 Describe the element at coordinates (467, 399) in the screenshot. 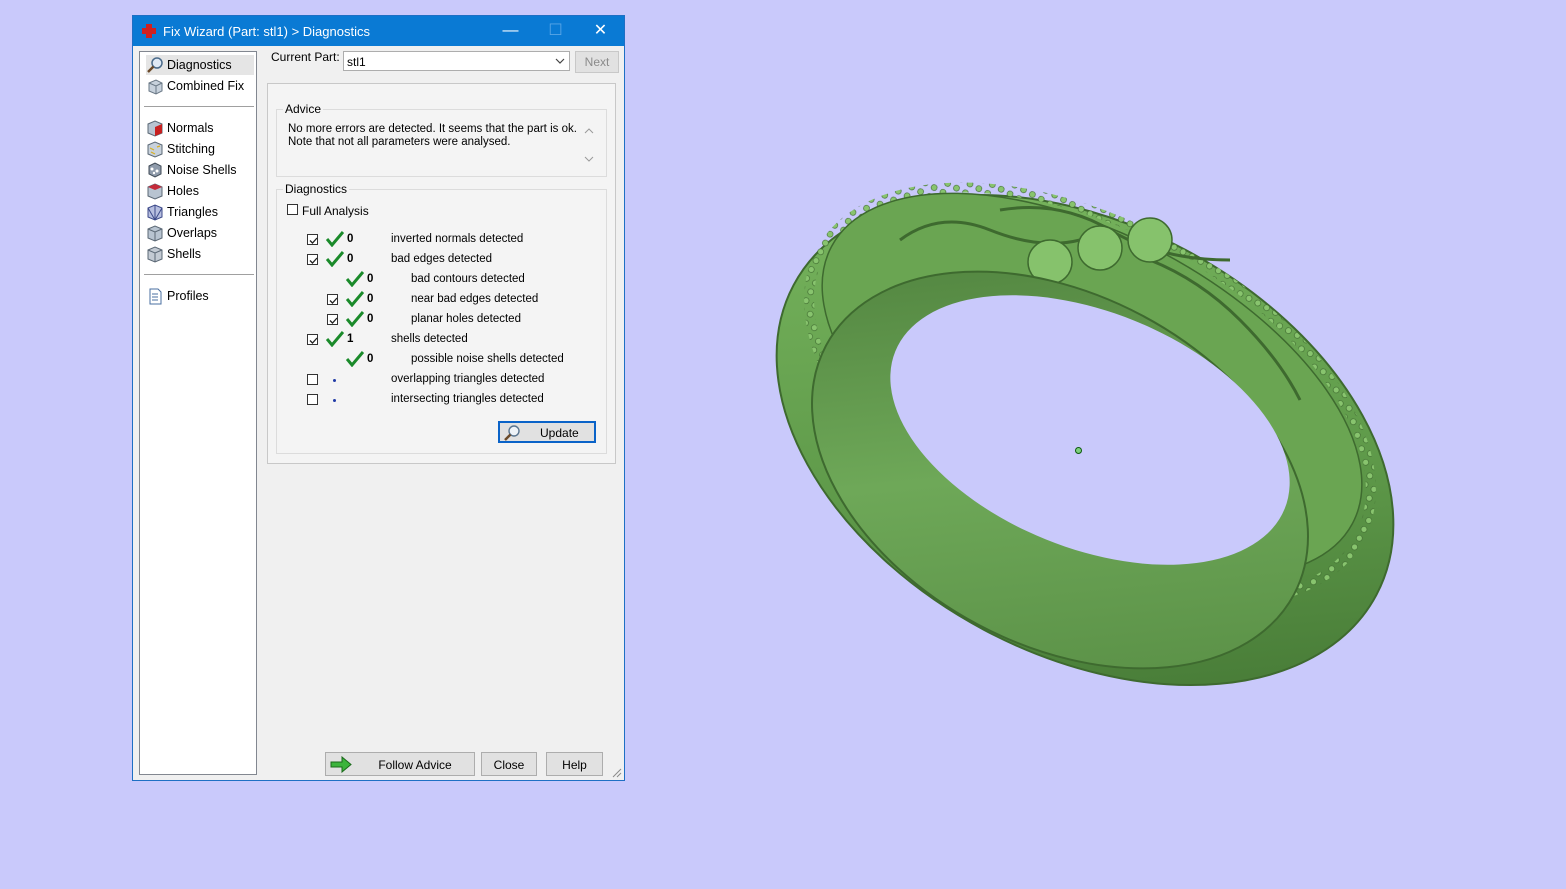

I see `diagnostic-label: intersecting triangles detected` at that location.